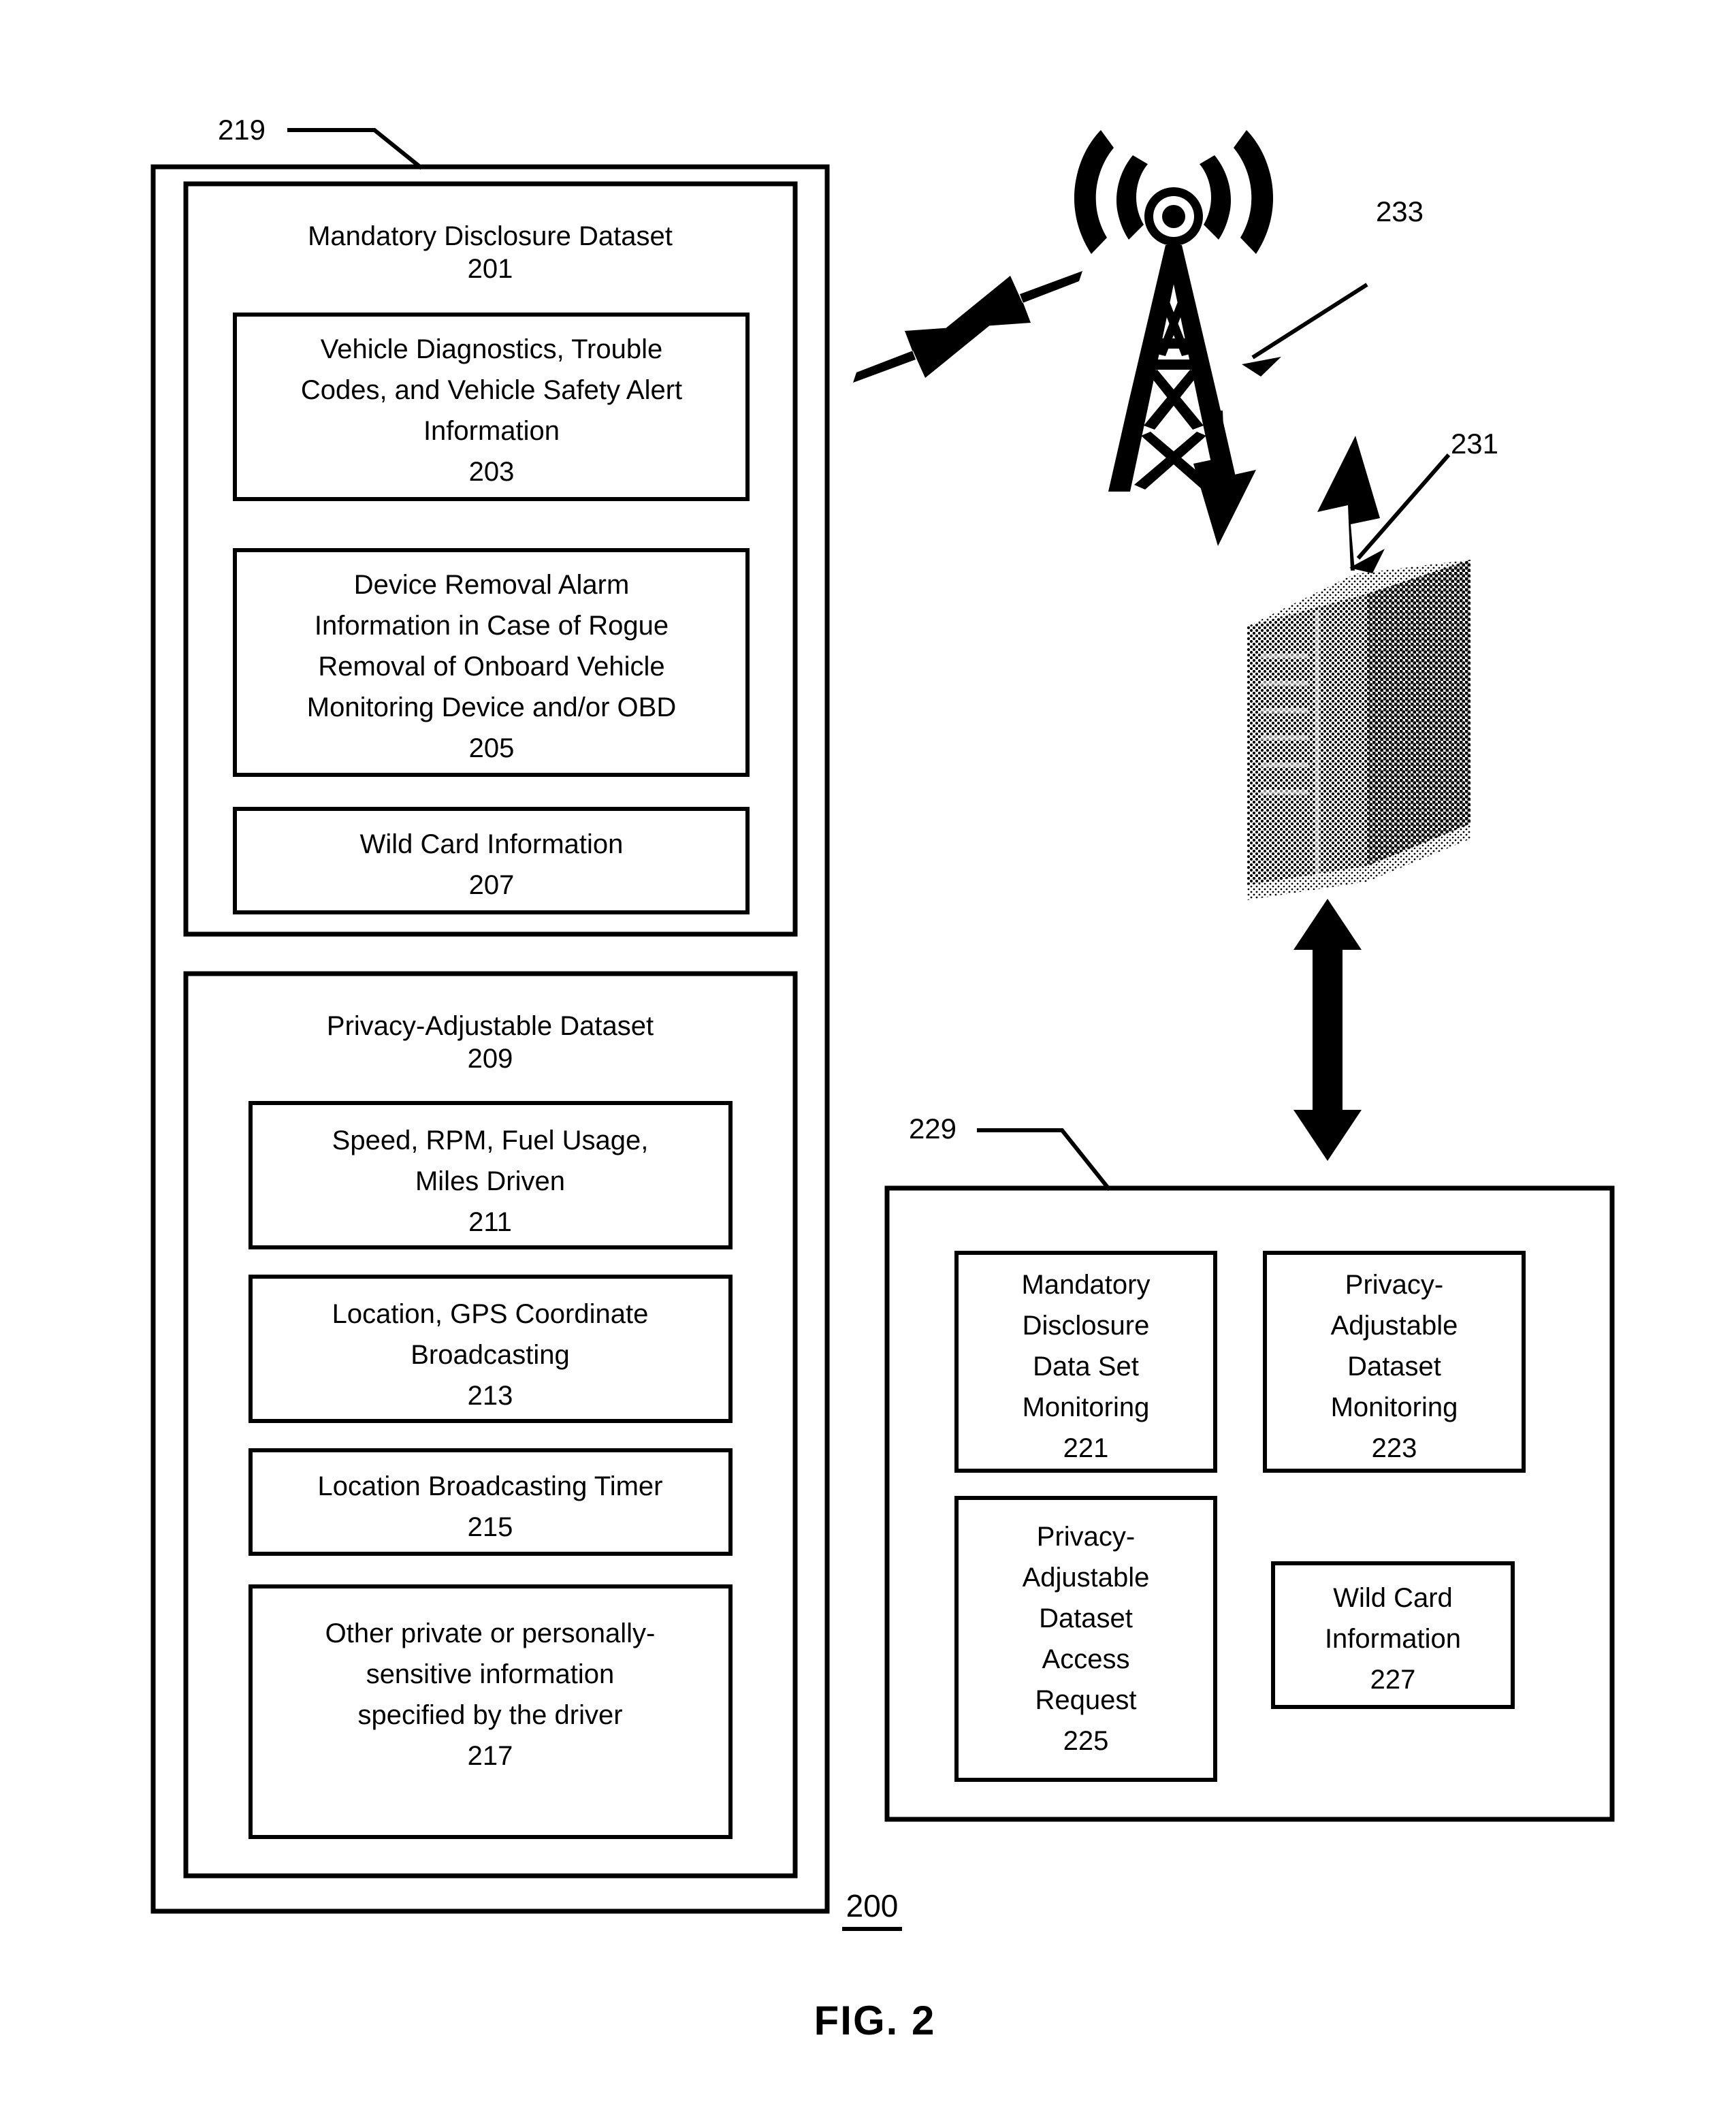  What do you see at coordinates (1086, 1618) in the screenshot?
I see `box-225-line-2: Dataset` at bounding box center [1086, 1618].